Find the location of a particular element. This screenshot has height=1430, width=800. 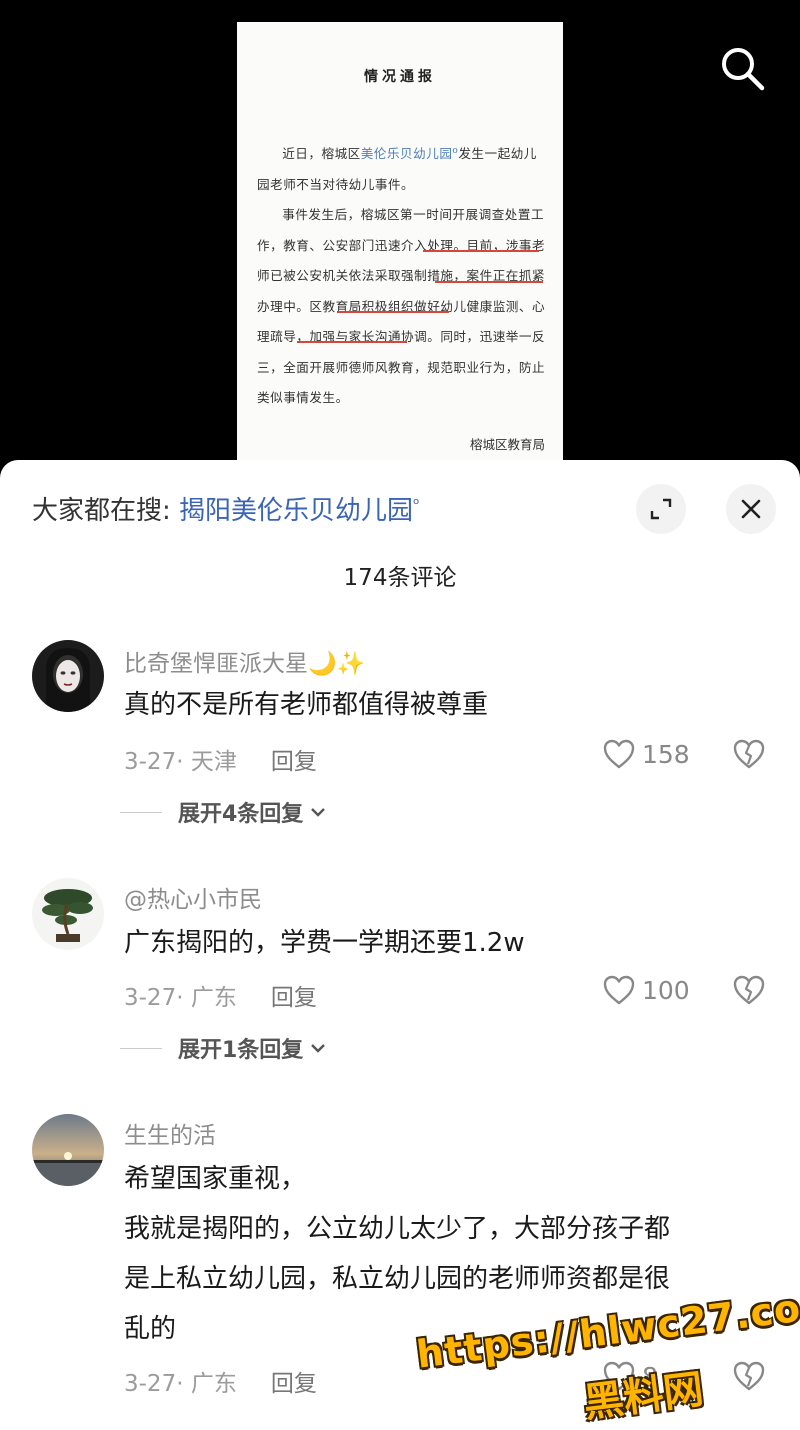

notice-title: 情况通报 is located at coordinates (400, 77).